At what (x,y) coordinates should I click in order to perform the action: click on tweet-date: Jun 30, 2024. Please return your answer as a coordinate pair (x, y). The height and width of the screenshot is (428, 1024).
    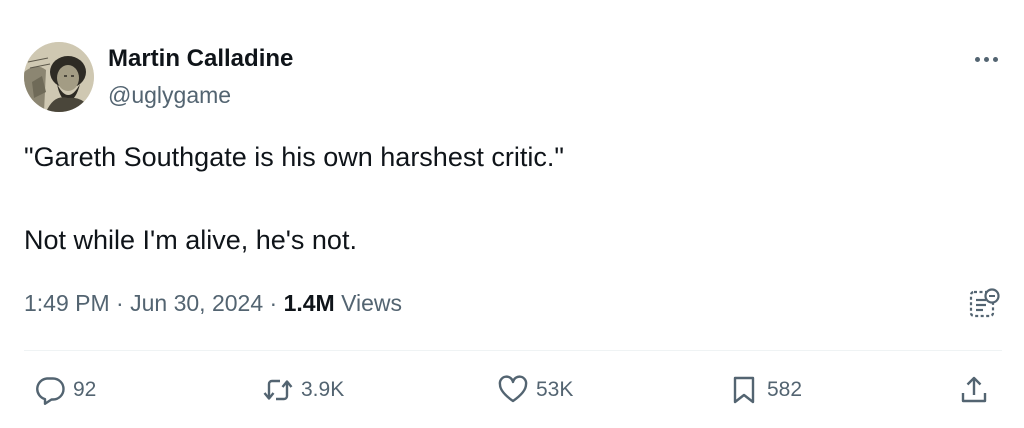
    Looking at the image, I should click on (196, 303).